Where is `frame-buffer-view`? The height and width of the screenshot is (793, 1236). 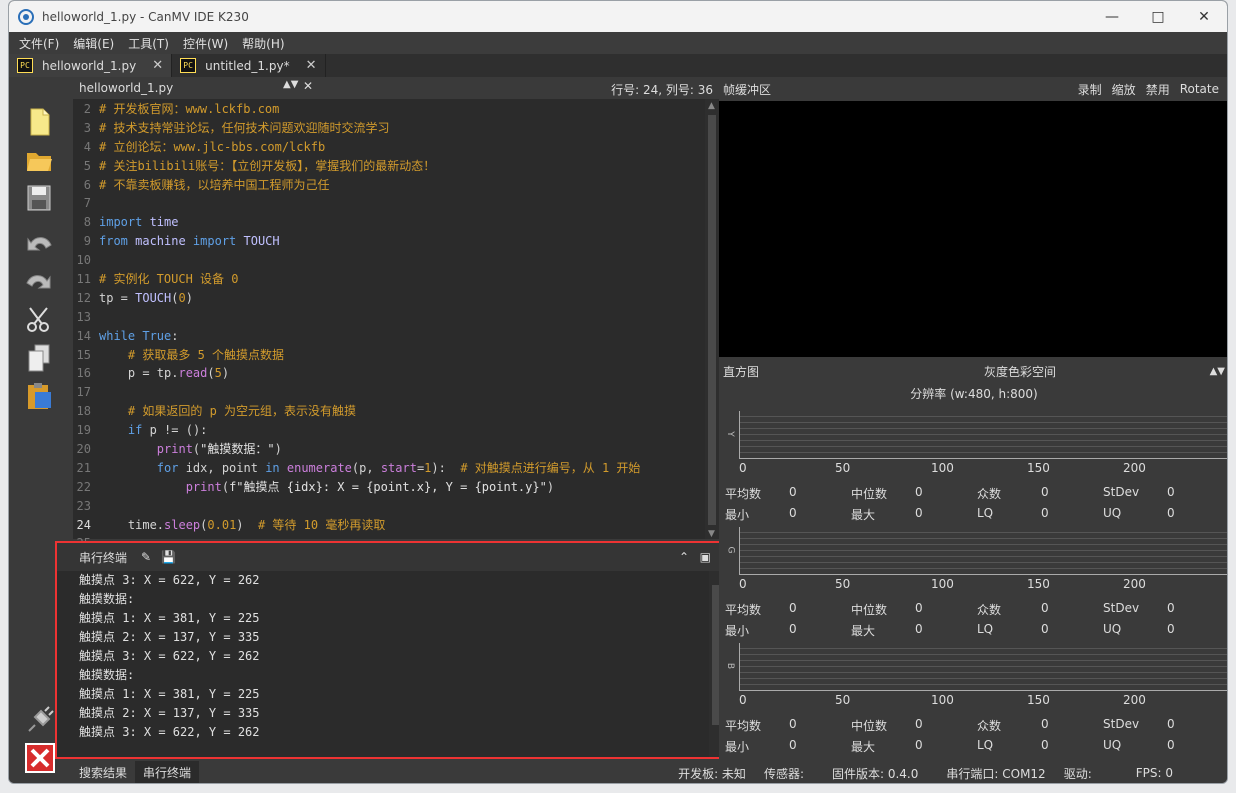
frame-buffer-view is located at coordinates (973, 229).